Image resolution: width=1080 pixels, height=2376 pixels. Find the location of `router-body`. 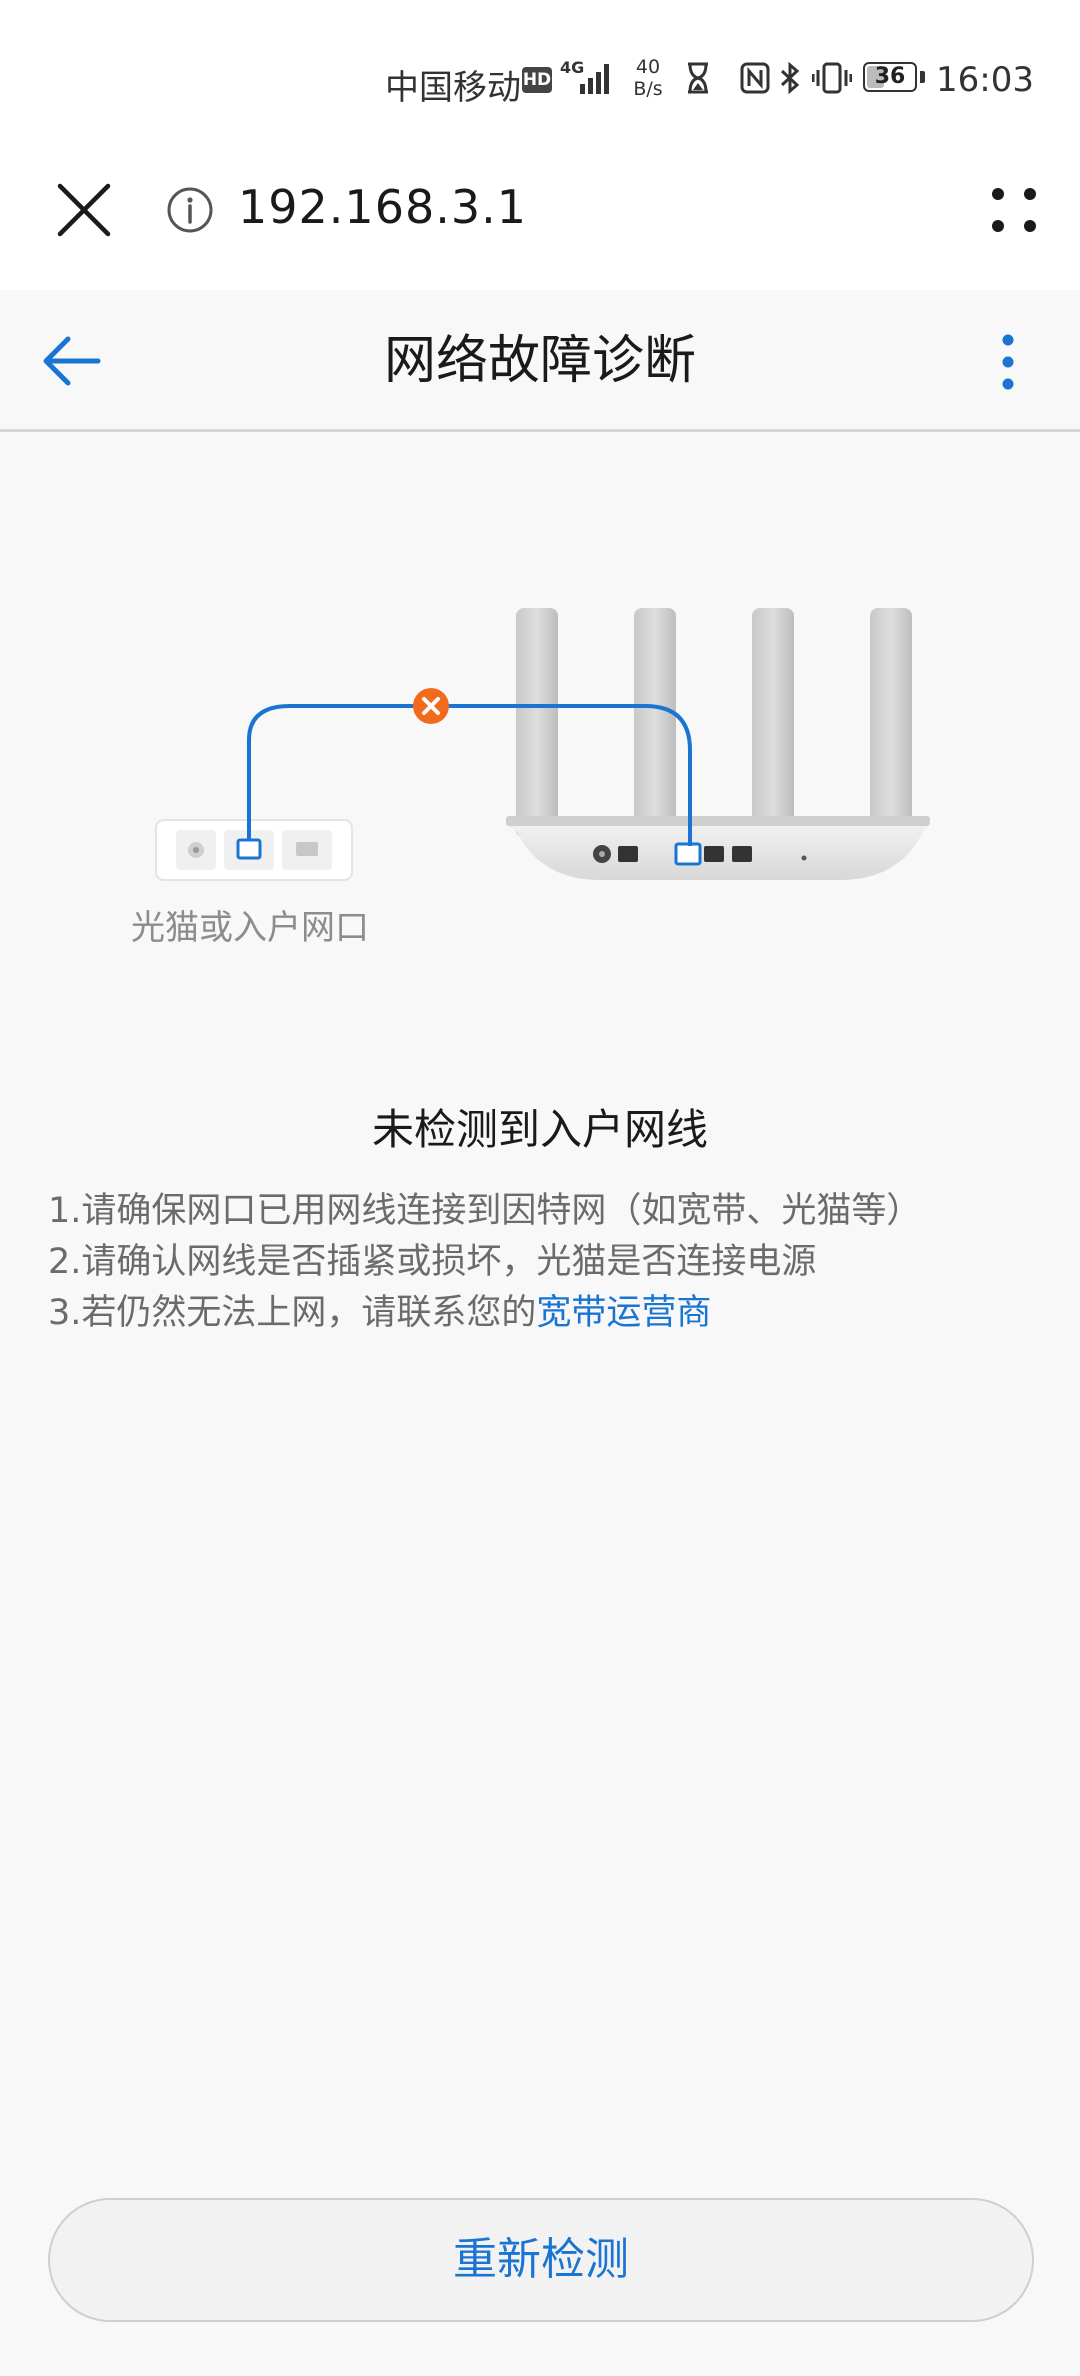

router-body is located at coordinates (717, 848).